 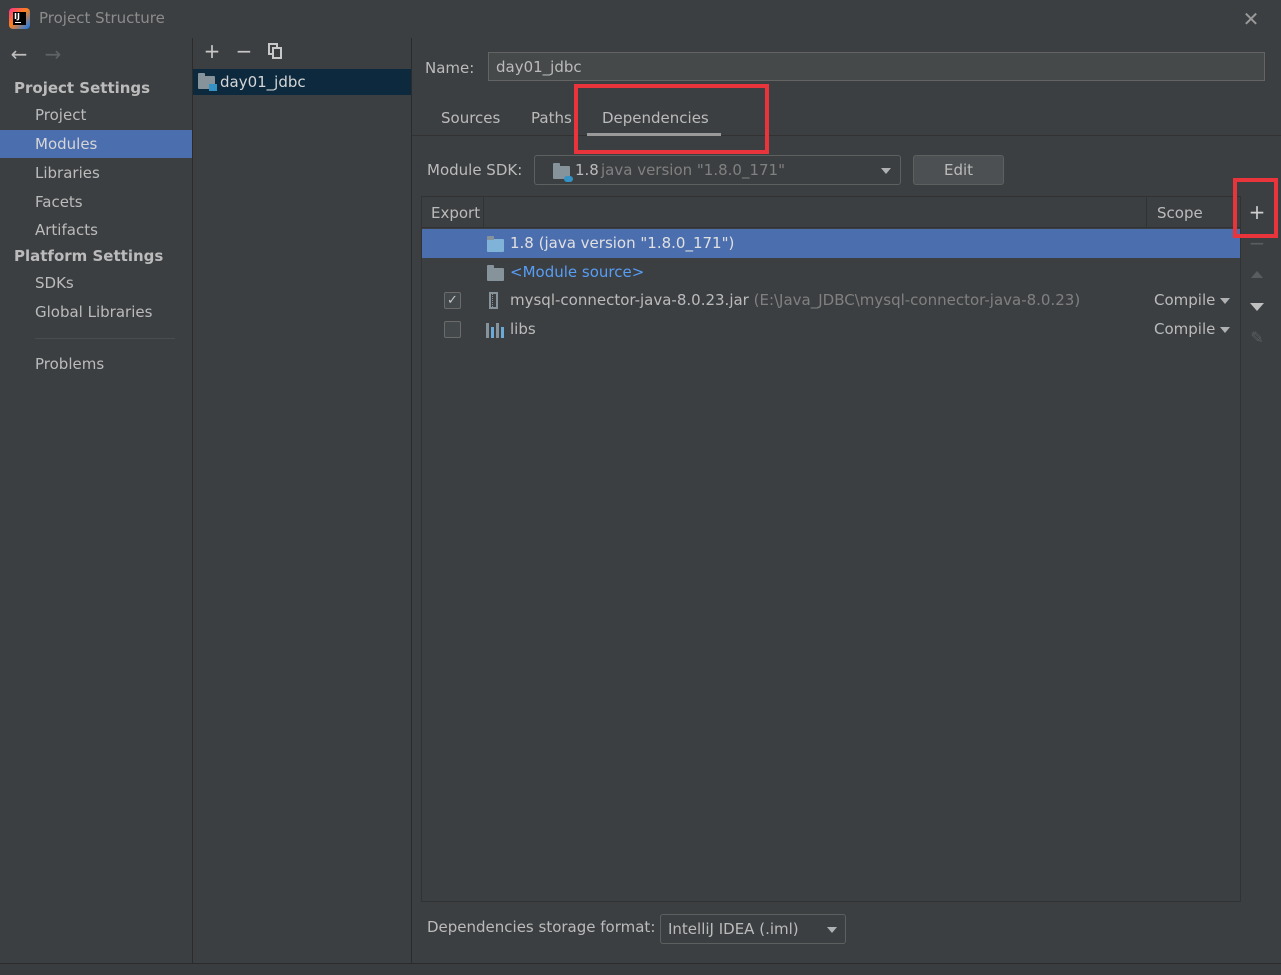 What do you see at coordinates (96, 202) in the screenshot?
I see `sidebar-item-facets: Facets` at bounding box center [96, 202].